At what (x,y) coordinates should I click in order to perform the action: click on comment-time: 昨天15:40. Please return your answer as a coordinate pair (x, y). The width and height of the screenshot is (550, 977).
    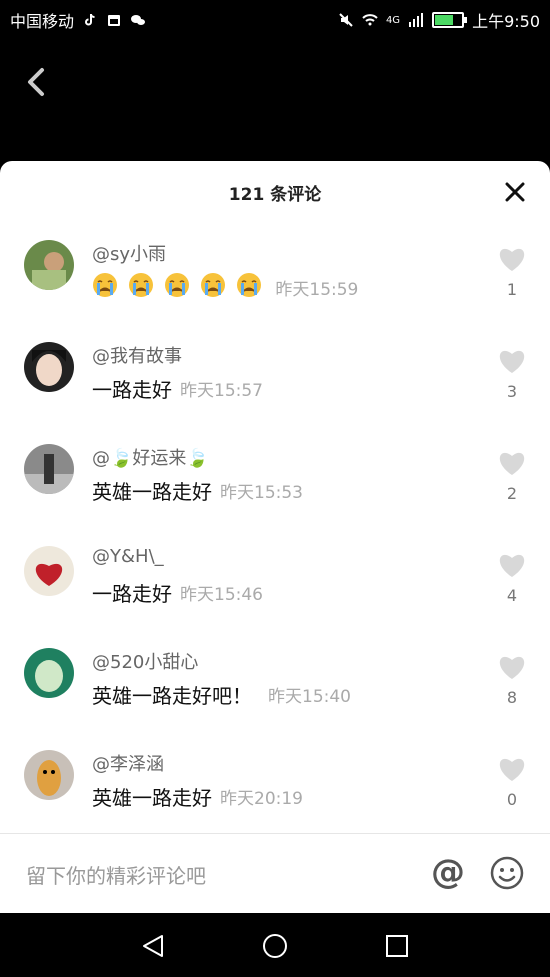
    Looking at the image, I should click on (309, 697).